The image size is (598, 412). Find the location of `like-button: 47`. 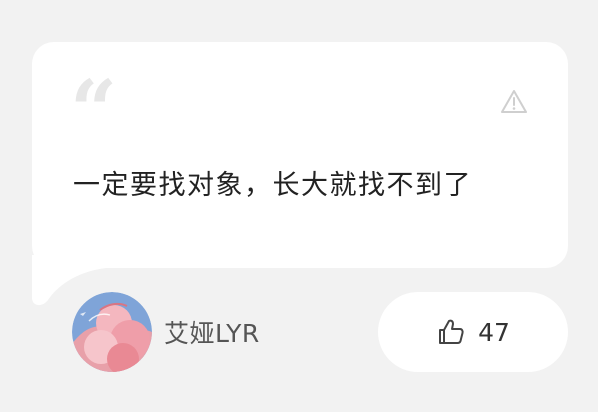

like-button: 47 is located at coordinates (473, 332).